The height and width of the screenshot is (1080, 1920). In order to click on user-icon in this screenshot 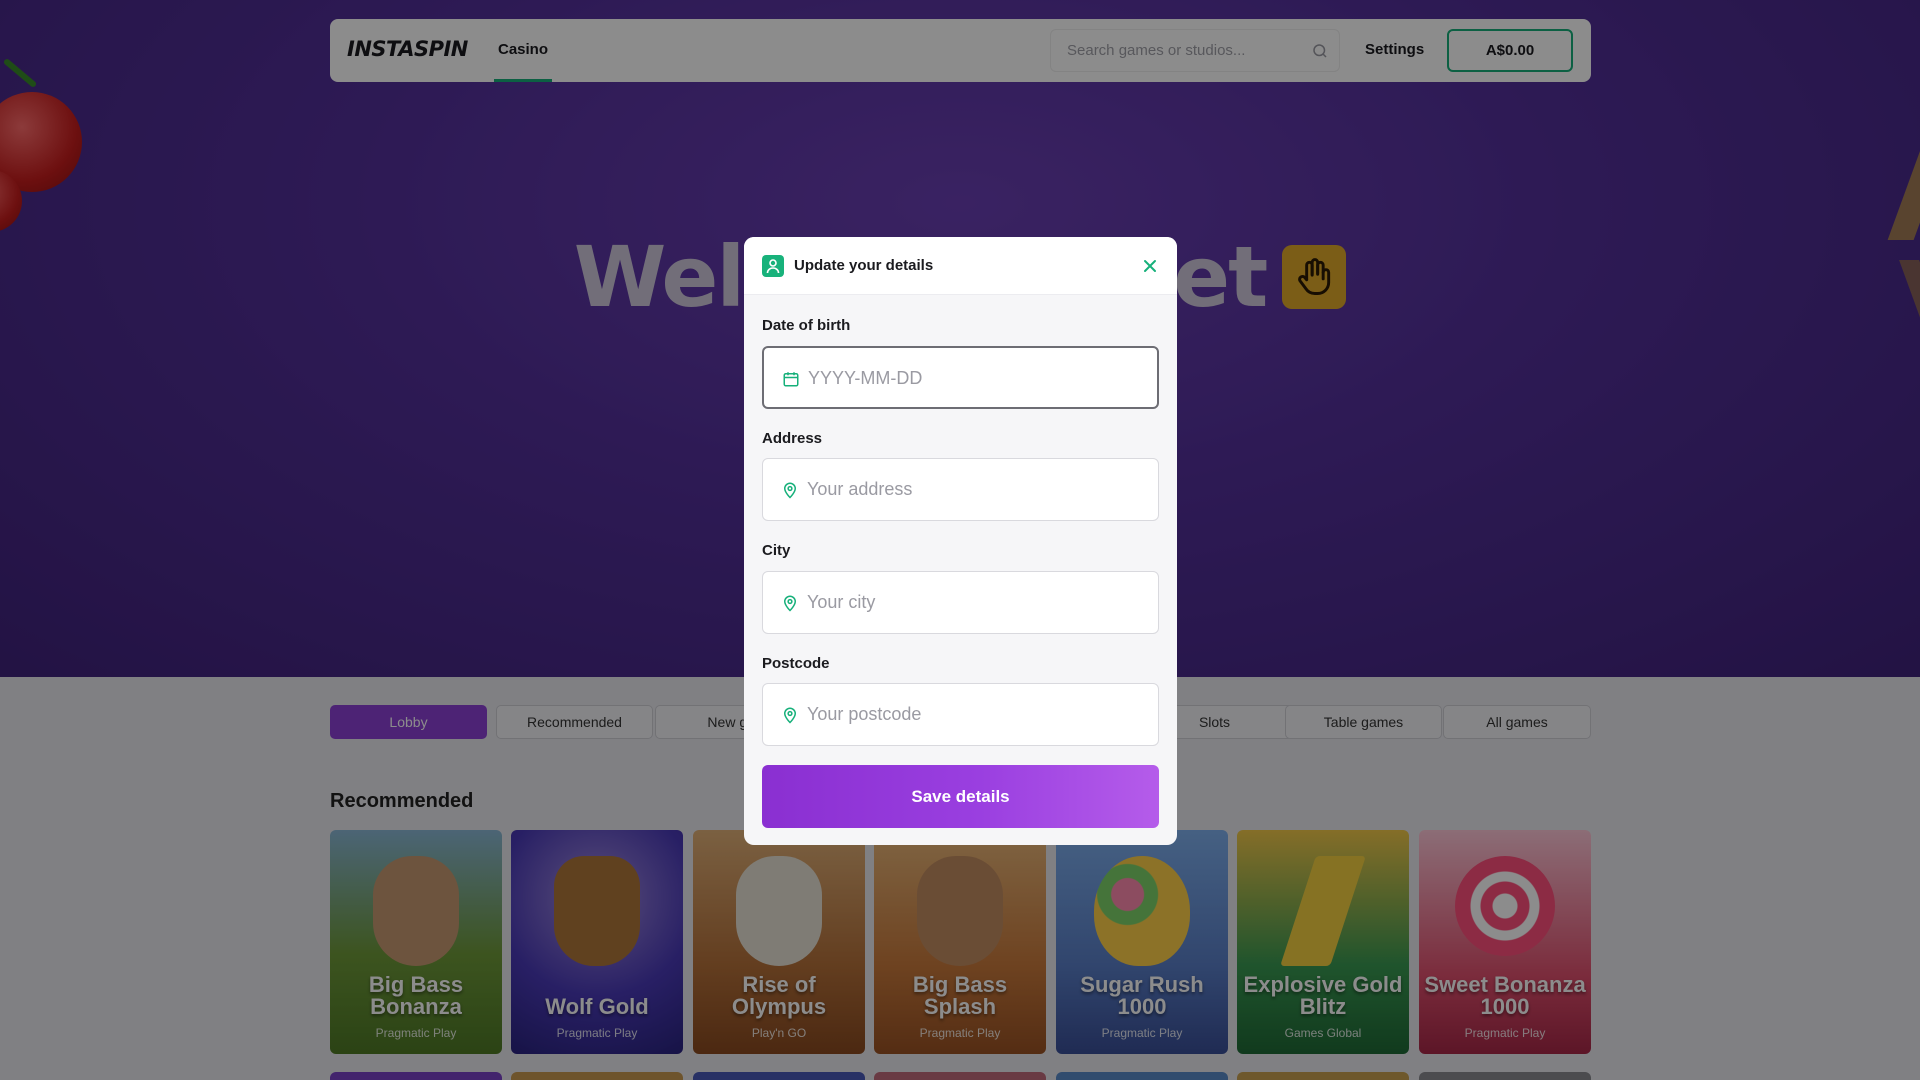, I will do `click(773, 266)`.